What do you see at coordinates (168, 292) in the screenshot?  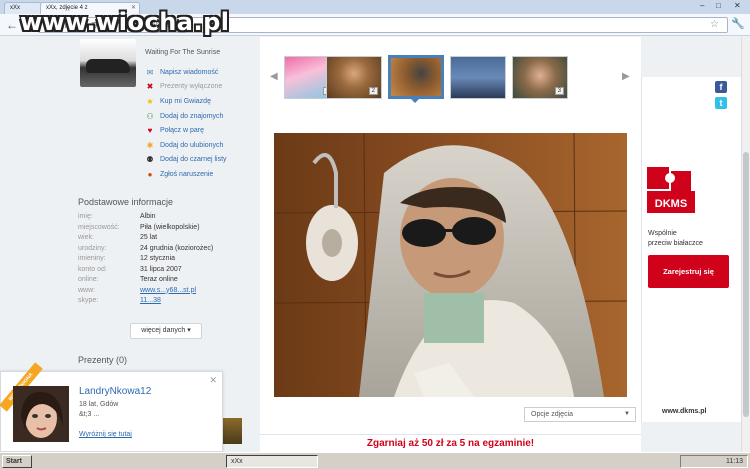 I see `www-link: www.s...y68...st.pl` at bounding box center [168, 292].